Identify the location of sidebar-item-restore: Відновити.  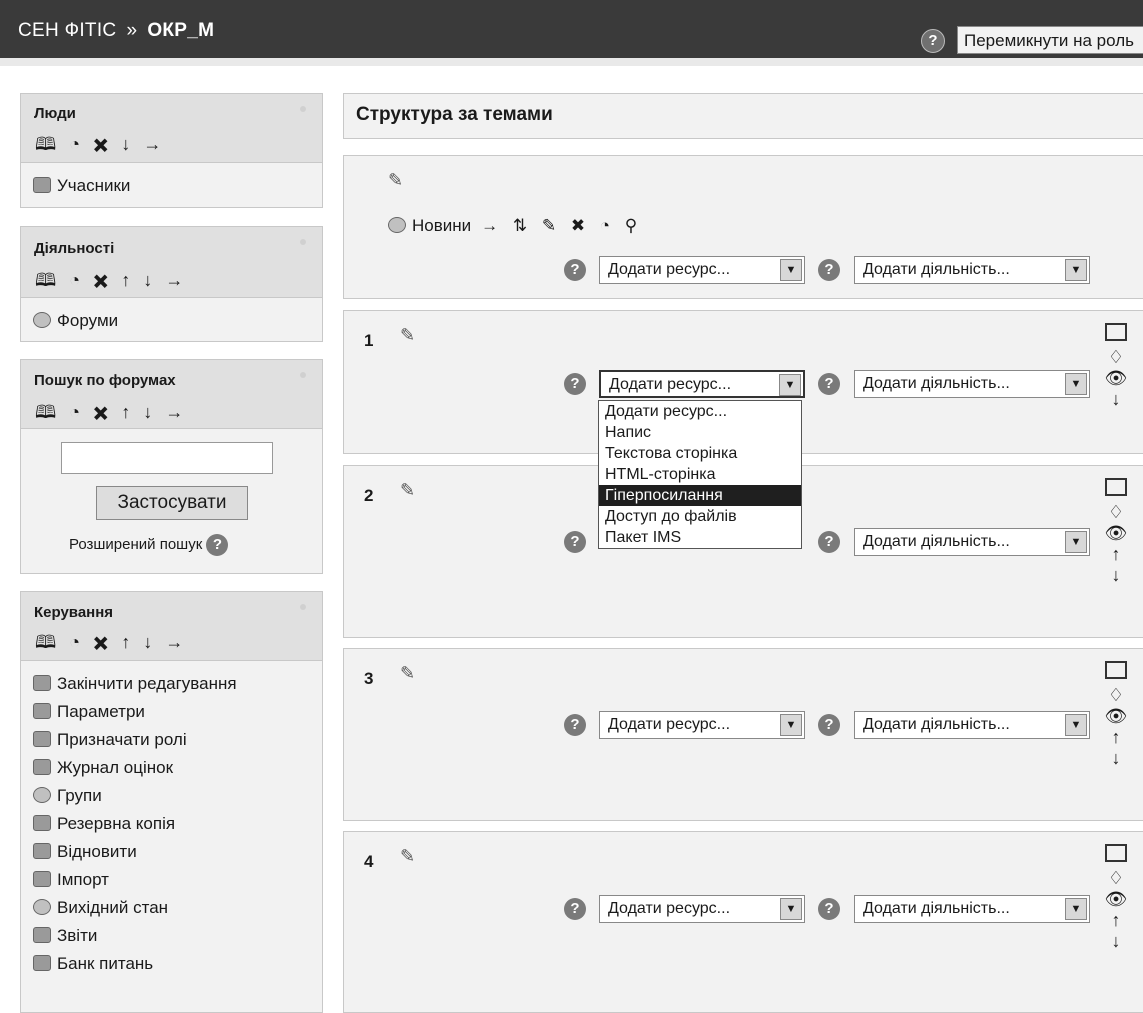
(85, 852).